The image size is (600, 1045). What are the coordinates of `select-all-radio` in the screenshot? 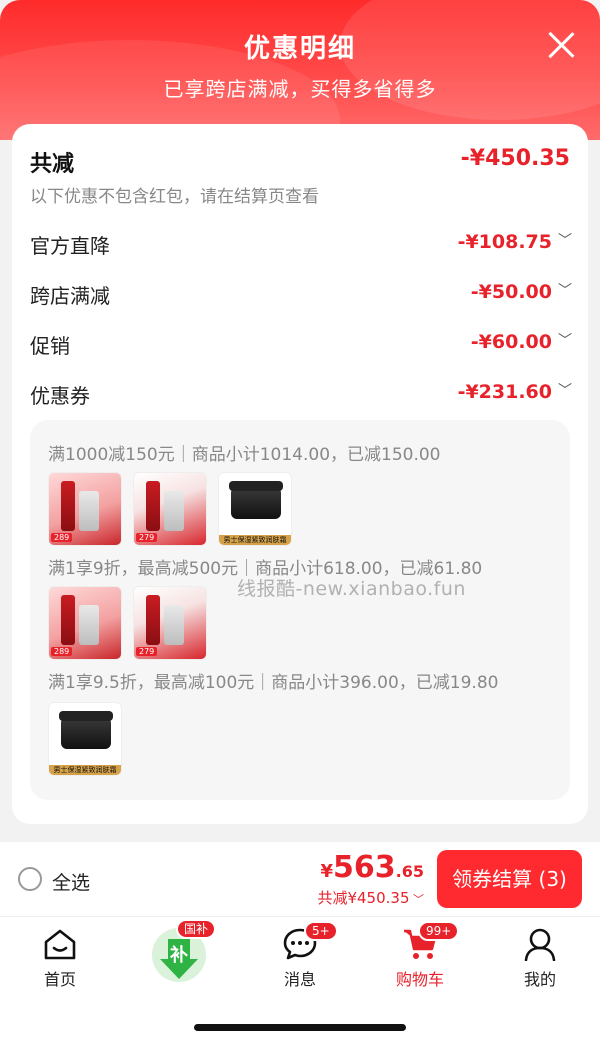 It's located at (30, 879).